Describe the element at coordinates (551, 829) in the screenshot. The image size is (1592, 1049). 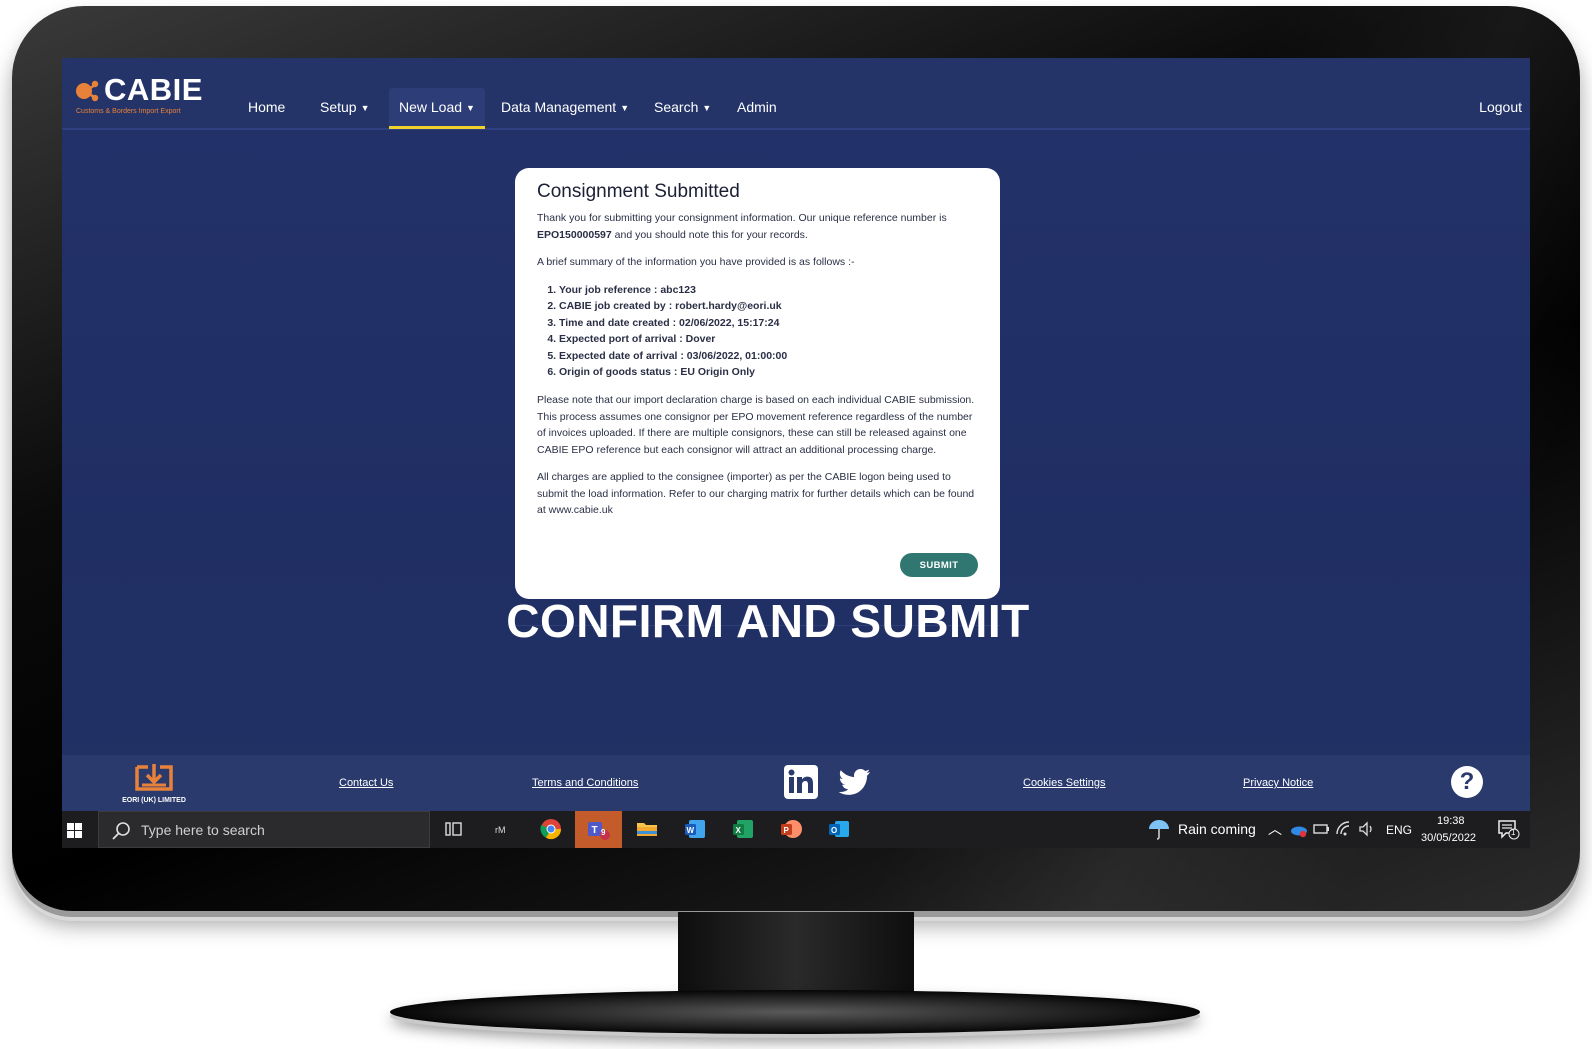
I see `chrome-icon` at that location.